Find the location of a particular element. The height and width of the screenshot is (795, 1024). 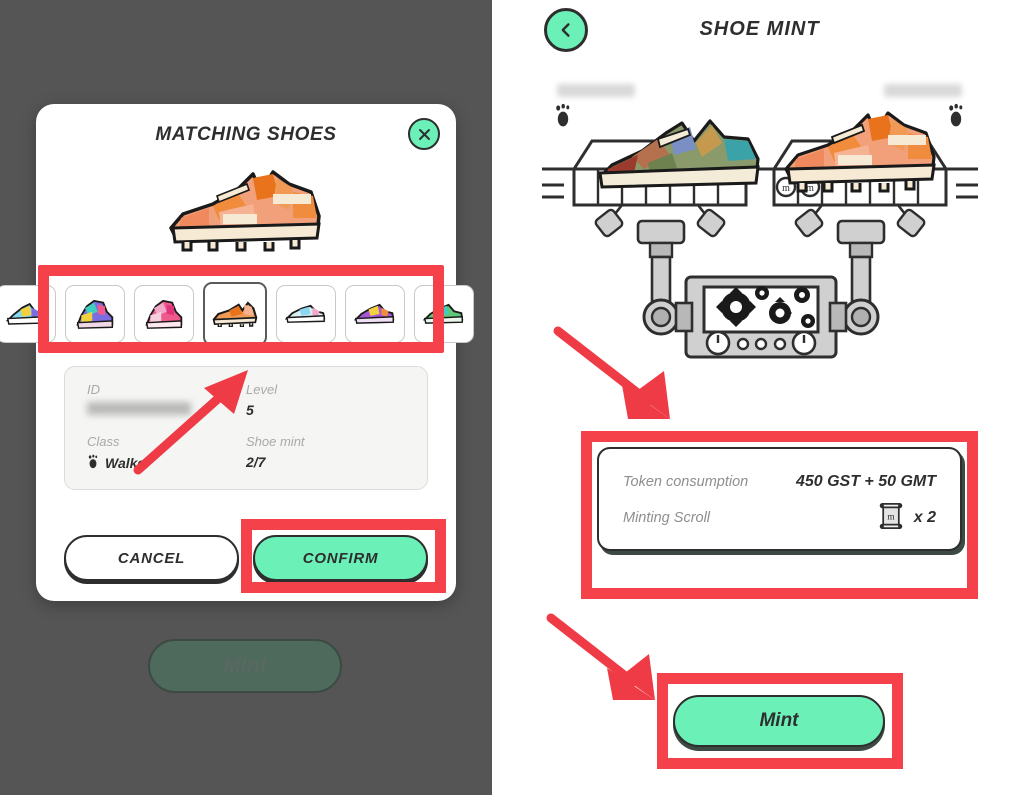

confirm-button: CONFIRM is located at coordinates (340, 558).